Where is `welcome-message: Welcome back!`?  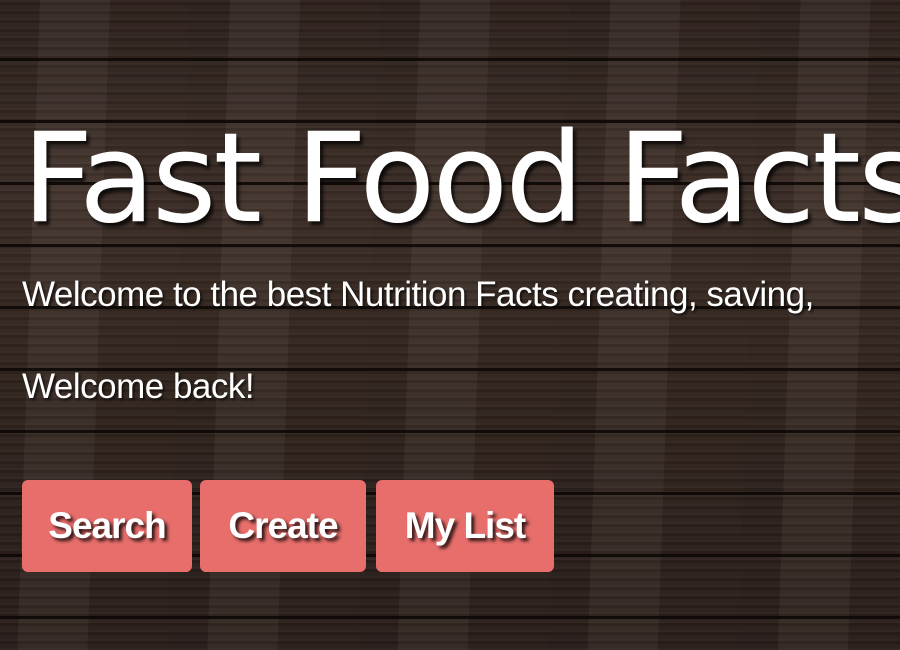 welcome-message: Welcome back! is located at coordinates (138, 386).